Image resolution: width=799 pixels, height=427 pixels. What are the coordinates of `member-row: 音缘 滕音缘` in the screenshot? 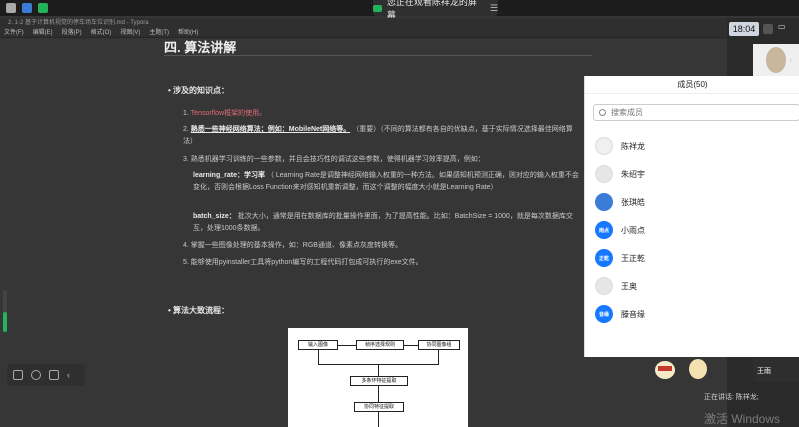 It's located at (695, 314).